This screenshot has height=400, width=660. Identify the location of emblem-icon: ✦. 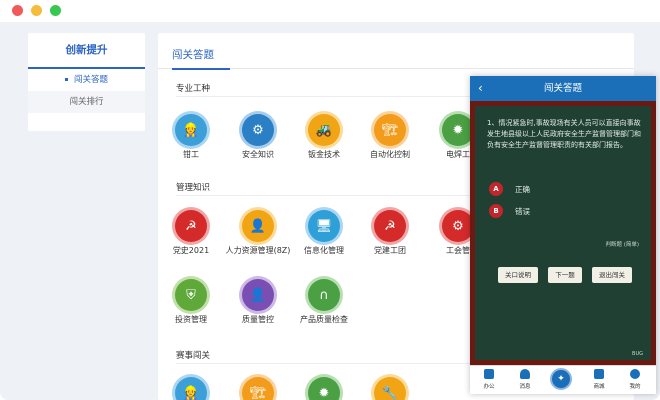
(561, 379).